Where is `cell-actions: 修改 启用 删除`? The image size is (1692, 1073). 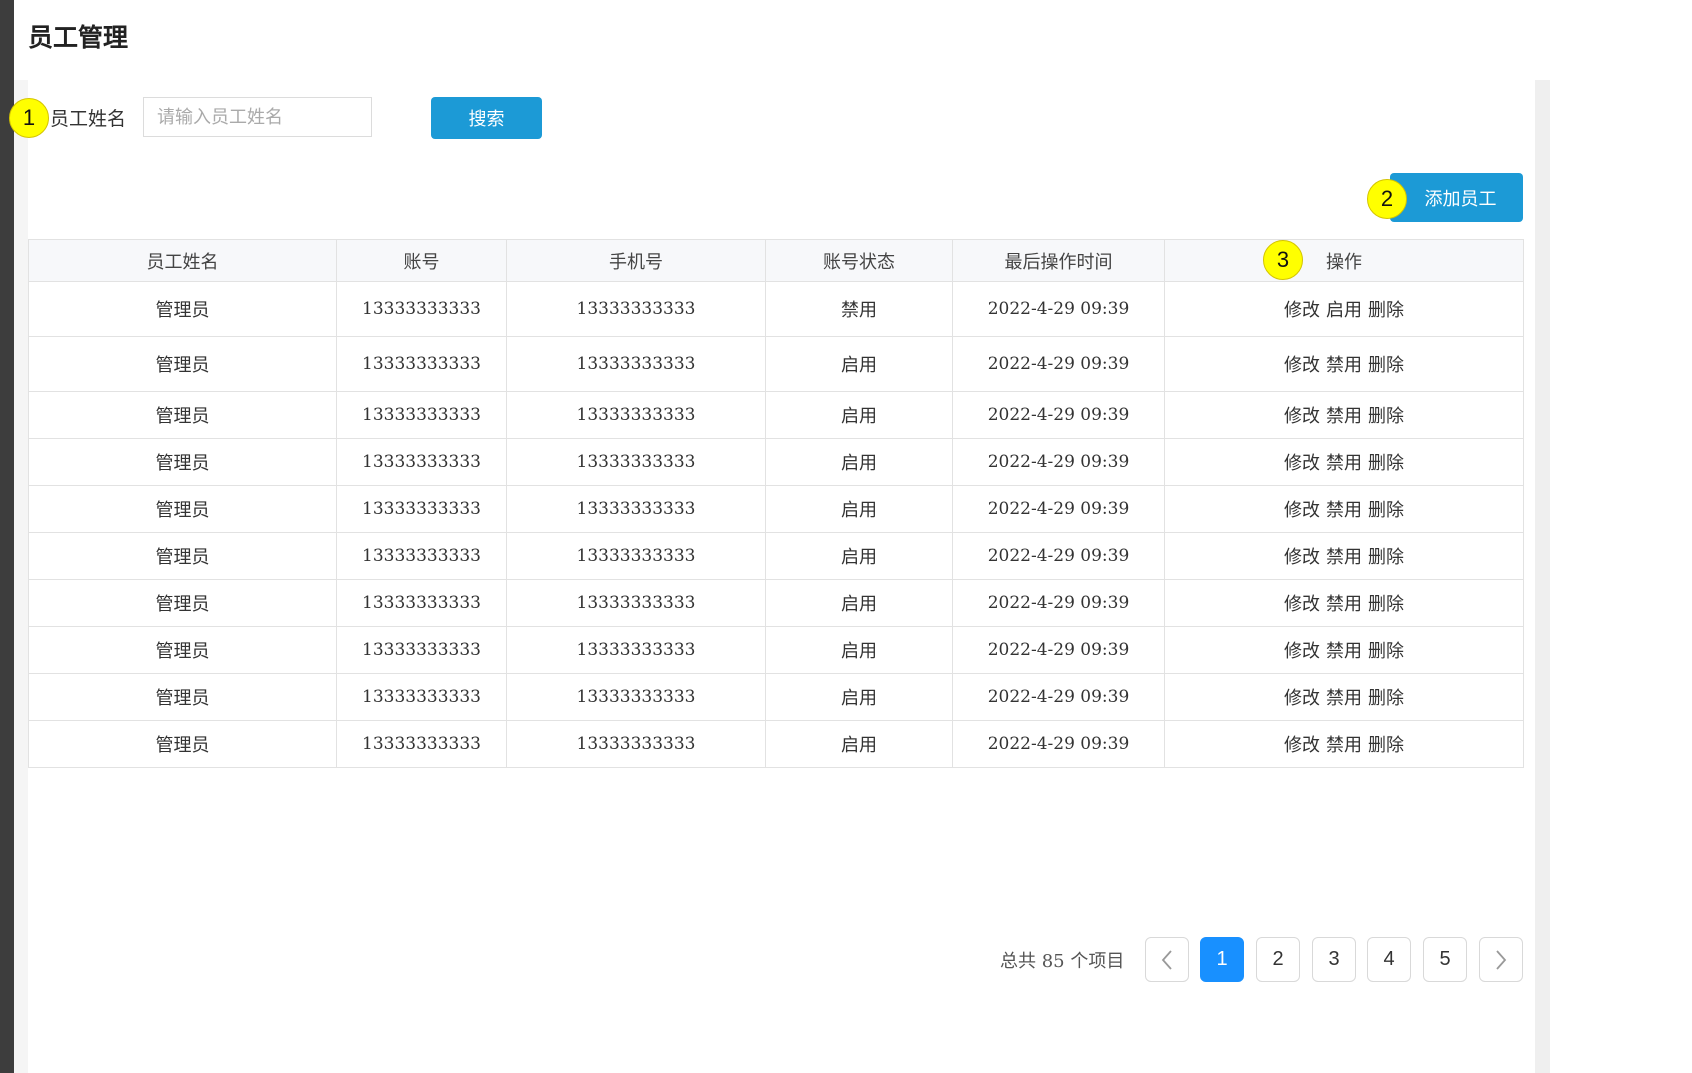 cell-actions: 修改 启用 删除 is located at coordinates (1344, 309).